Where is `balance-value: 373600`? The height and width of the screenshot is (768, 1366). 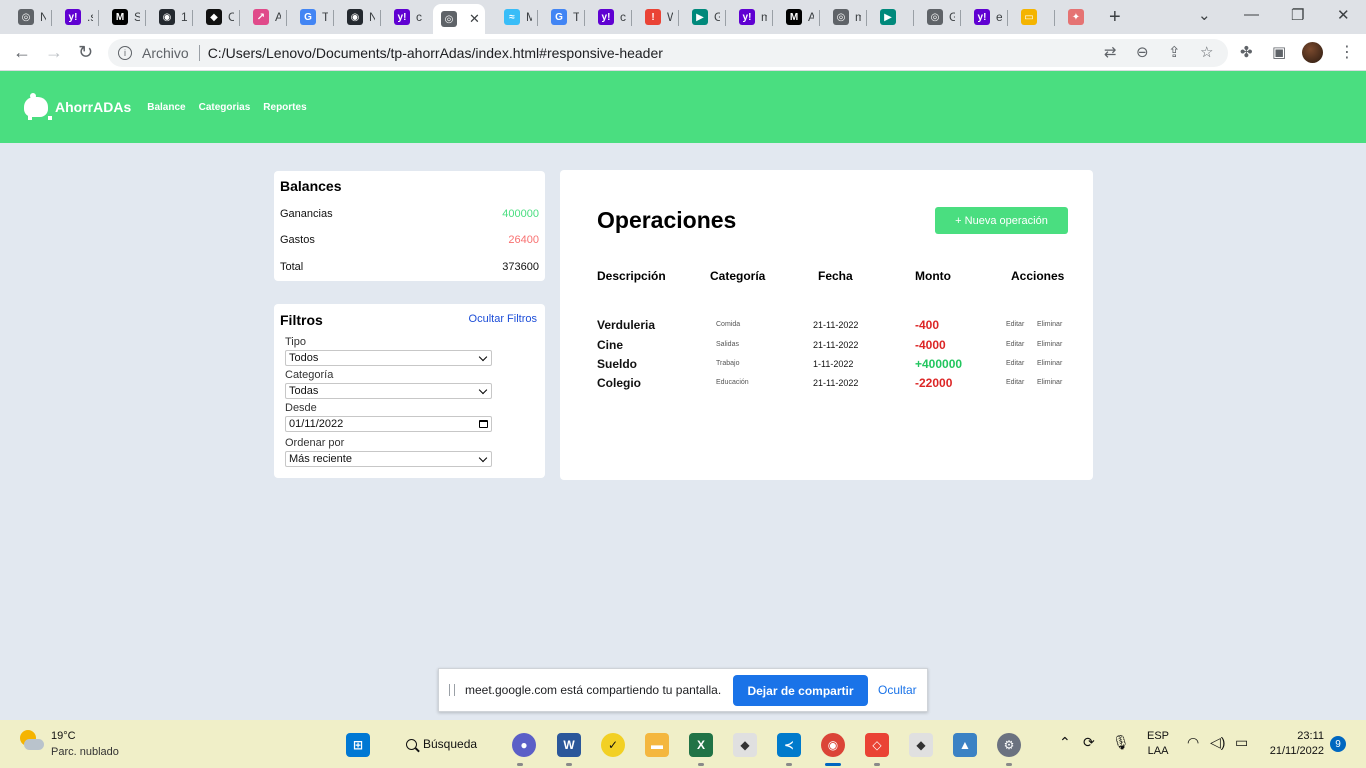
balance-value: 373600 is located at coordinates (520, 267).